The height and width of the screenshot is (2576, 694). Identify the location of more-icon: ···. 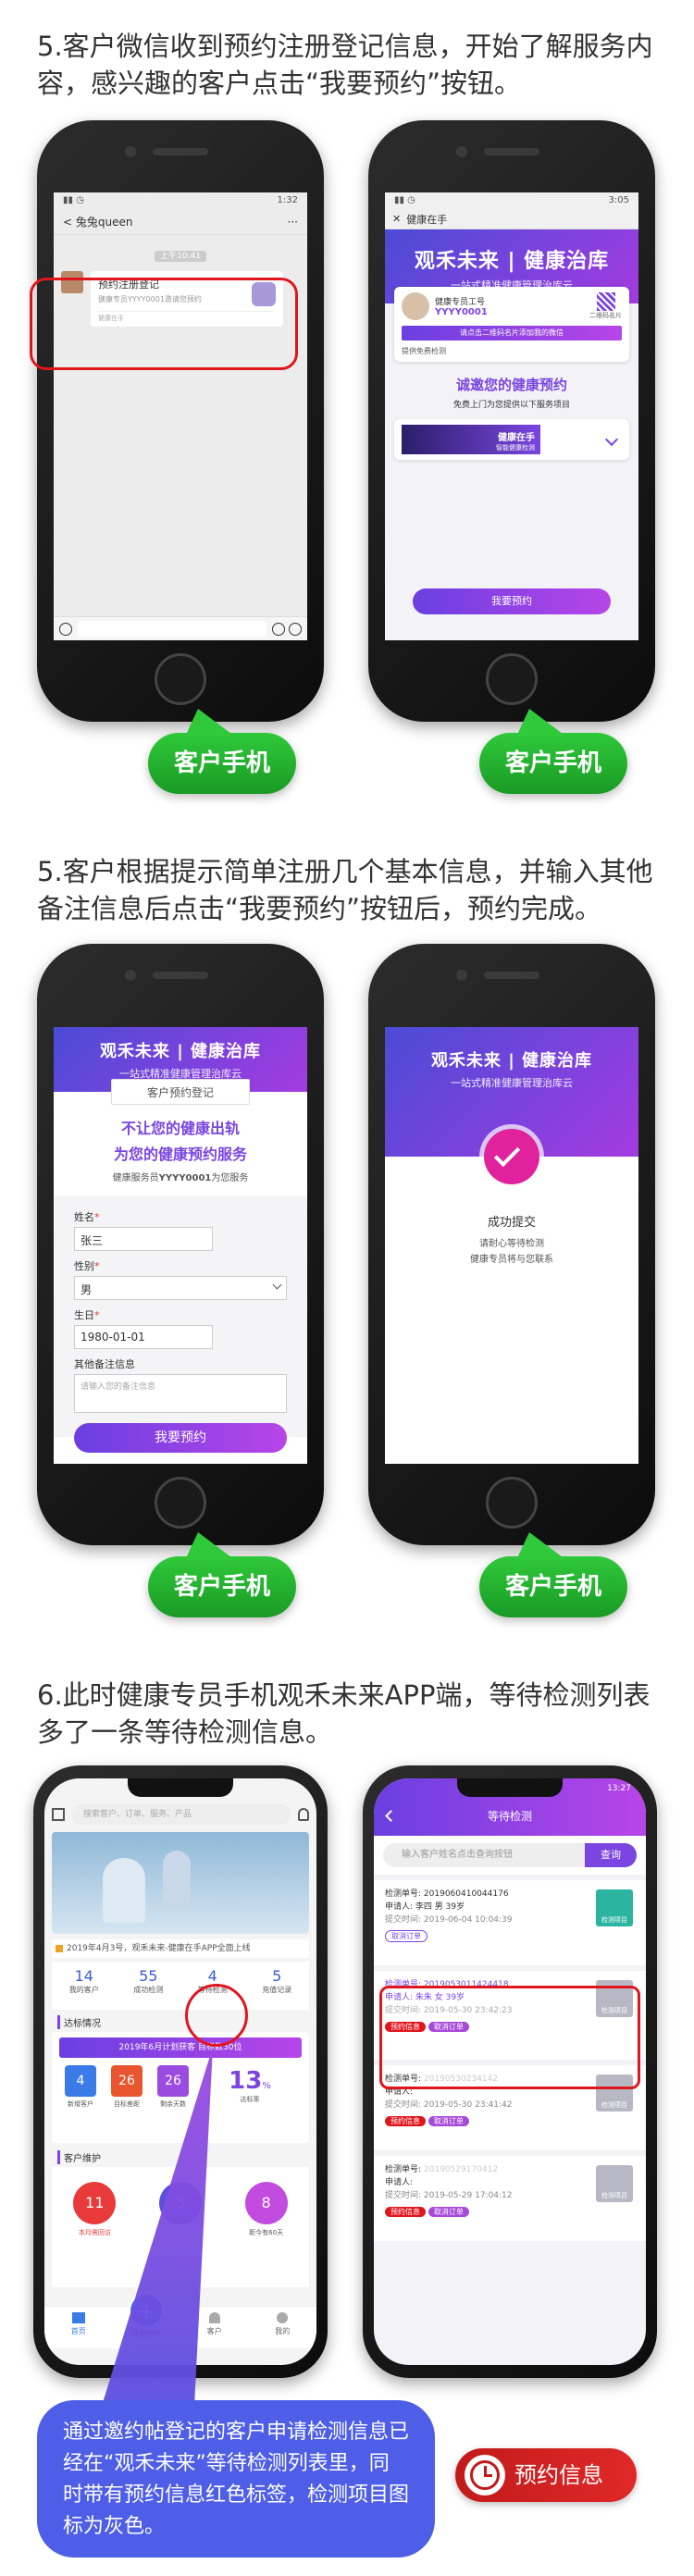
(293, 222).